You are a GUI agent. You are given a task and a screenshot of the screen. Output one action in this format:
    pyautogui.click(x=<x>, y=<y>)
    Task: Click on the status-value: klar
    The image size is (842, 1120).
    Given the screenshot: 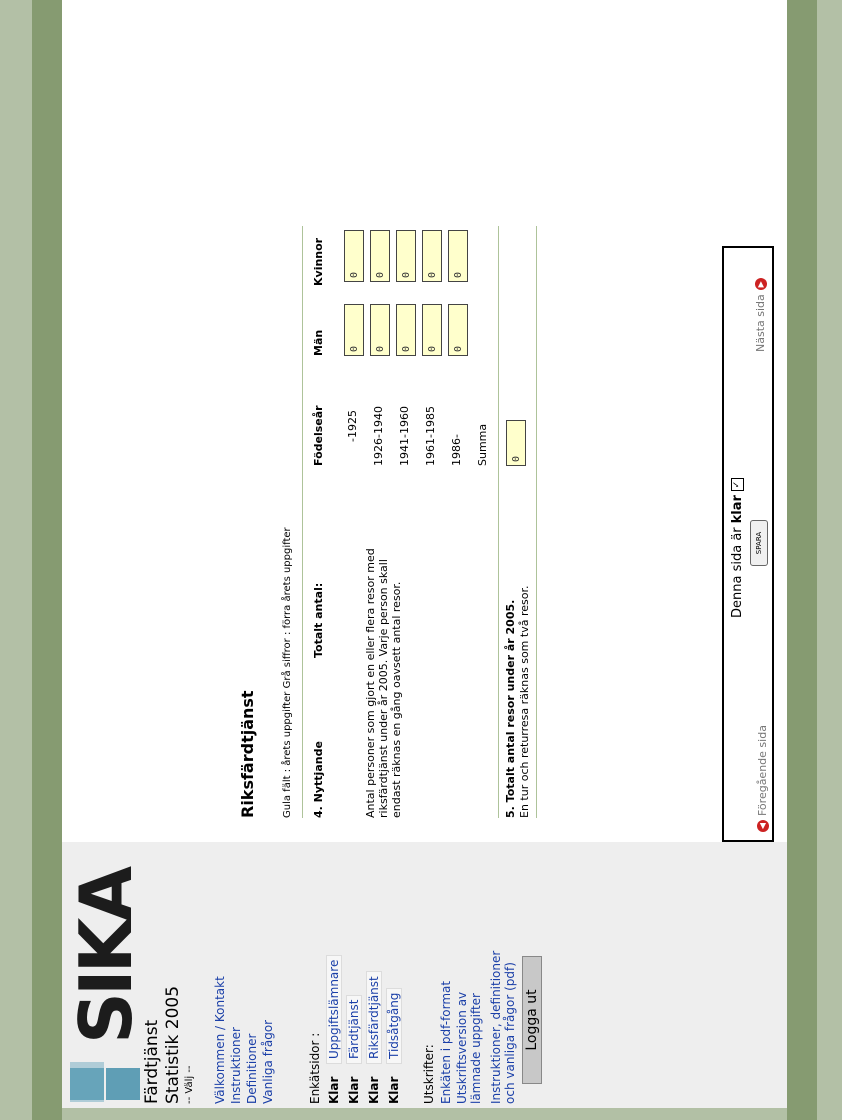 What is the action you would take?
    pyautogui.click(x=737, y=509)
    